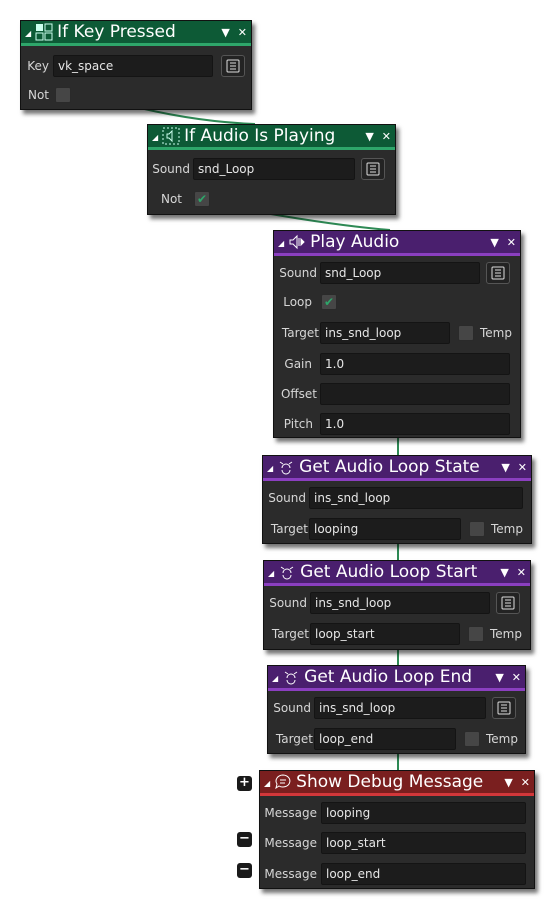 The width and height of the screenshot is (557, 910). I want to click on message-input-2: loop_start, so click(423, 843).